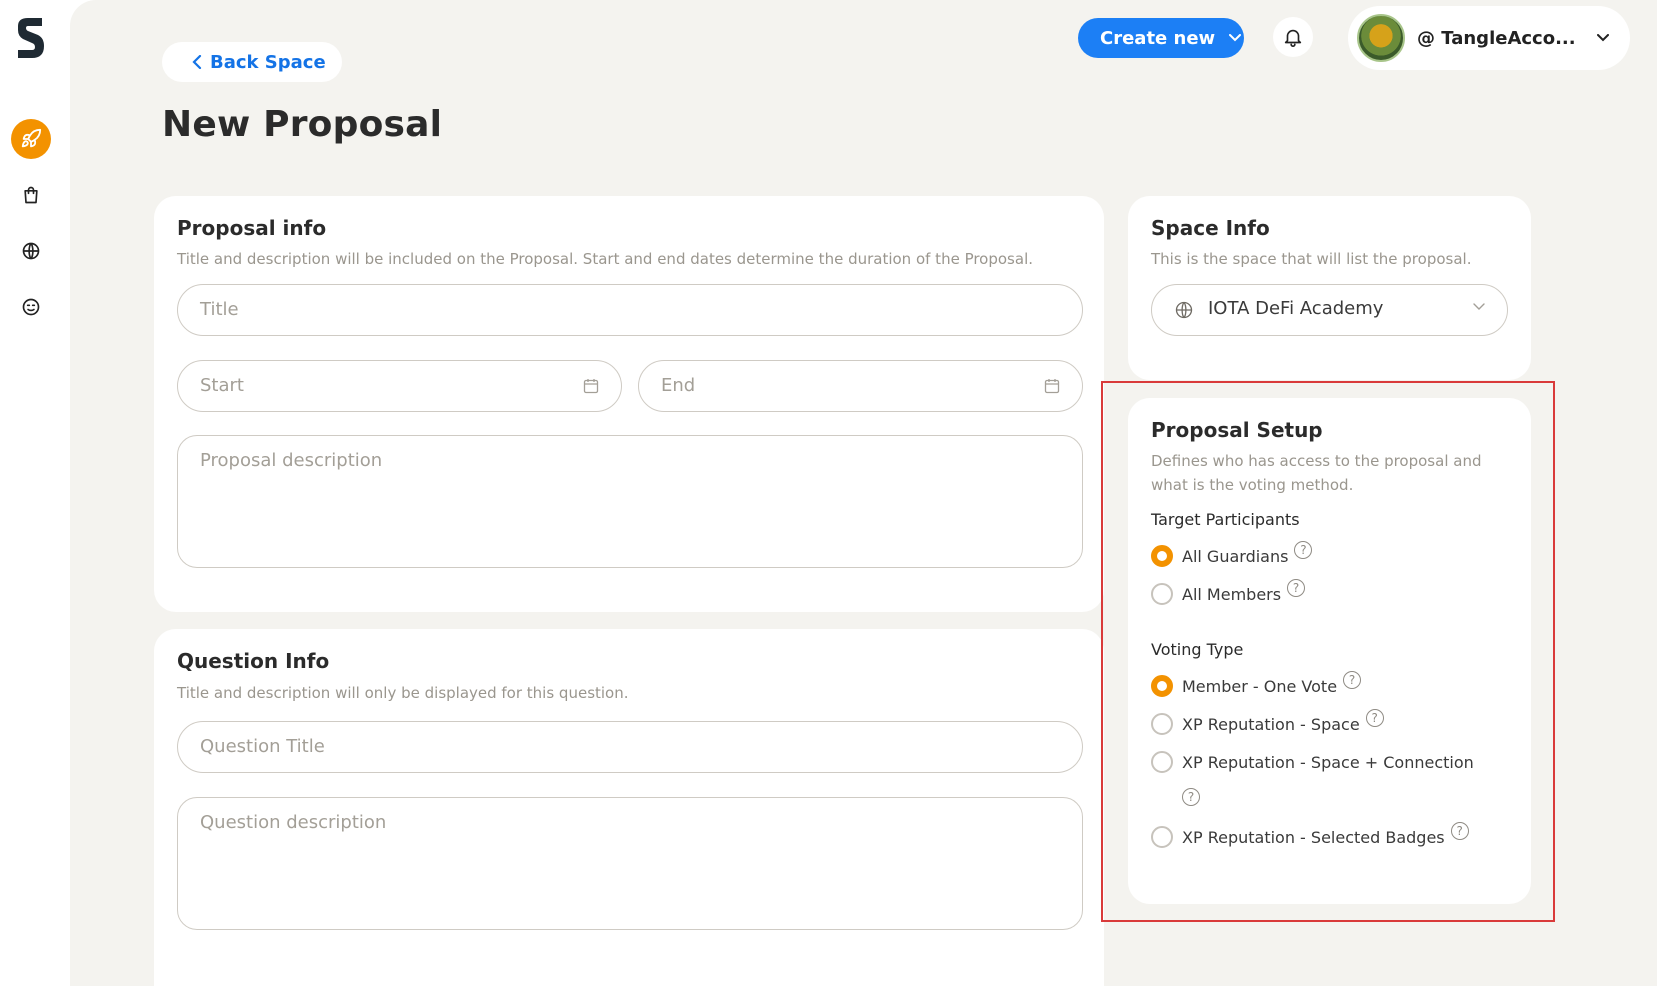  I want to click on proposal-title-placeholder: Title, so click(219, 309).